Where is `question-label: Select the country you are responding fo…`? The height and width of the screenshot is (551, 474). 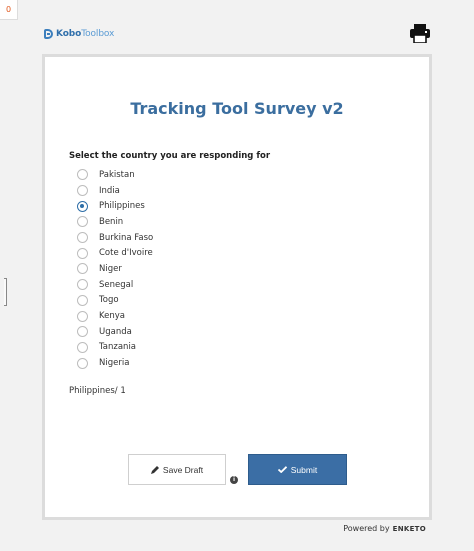
question-label: Select the country you are responding fo… is located at coordinates (170, 156).